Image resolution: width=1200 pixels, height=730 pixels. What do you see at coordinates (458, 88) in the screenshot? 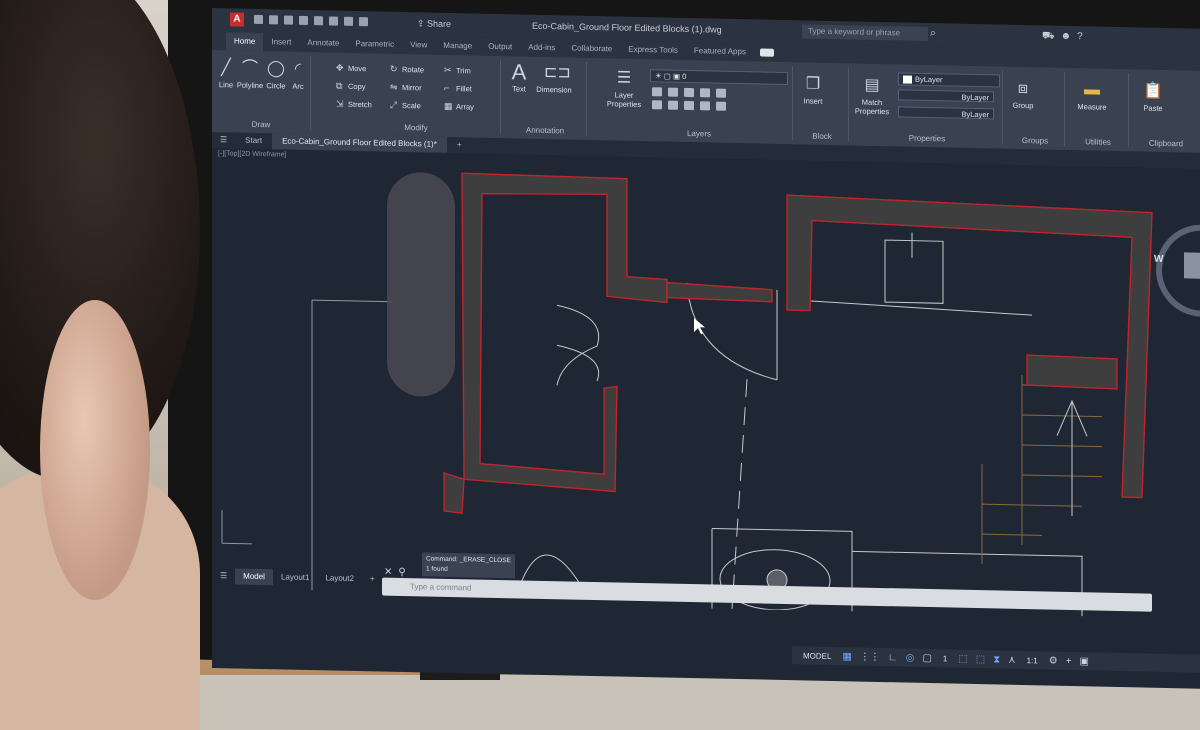
I see `fillet-tool: ⌐ Fillet` at bounding box center [458, 88].